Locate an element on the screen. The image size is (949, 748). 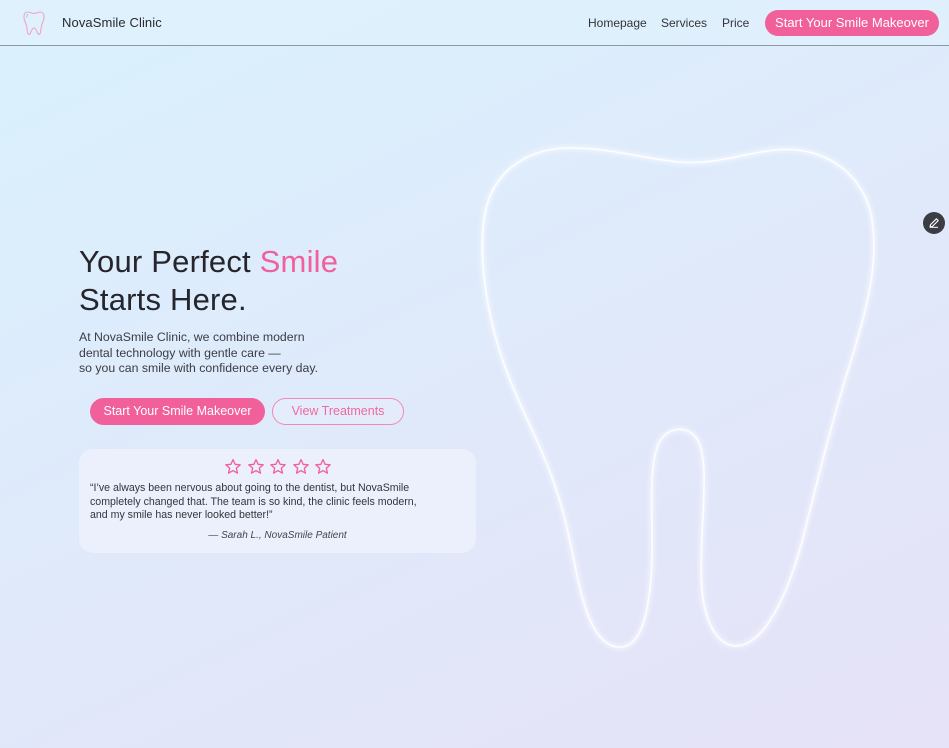
tooth-icon is located at coordinates (34, 23).